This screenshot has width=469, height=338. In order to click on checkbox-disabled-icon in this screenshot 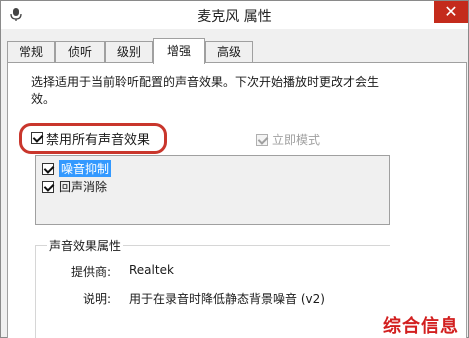, I will do `click(262, 139)`.